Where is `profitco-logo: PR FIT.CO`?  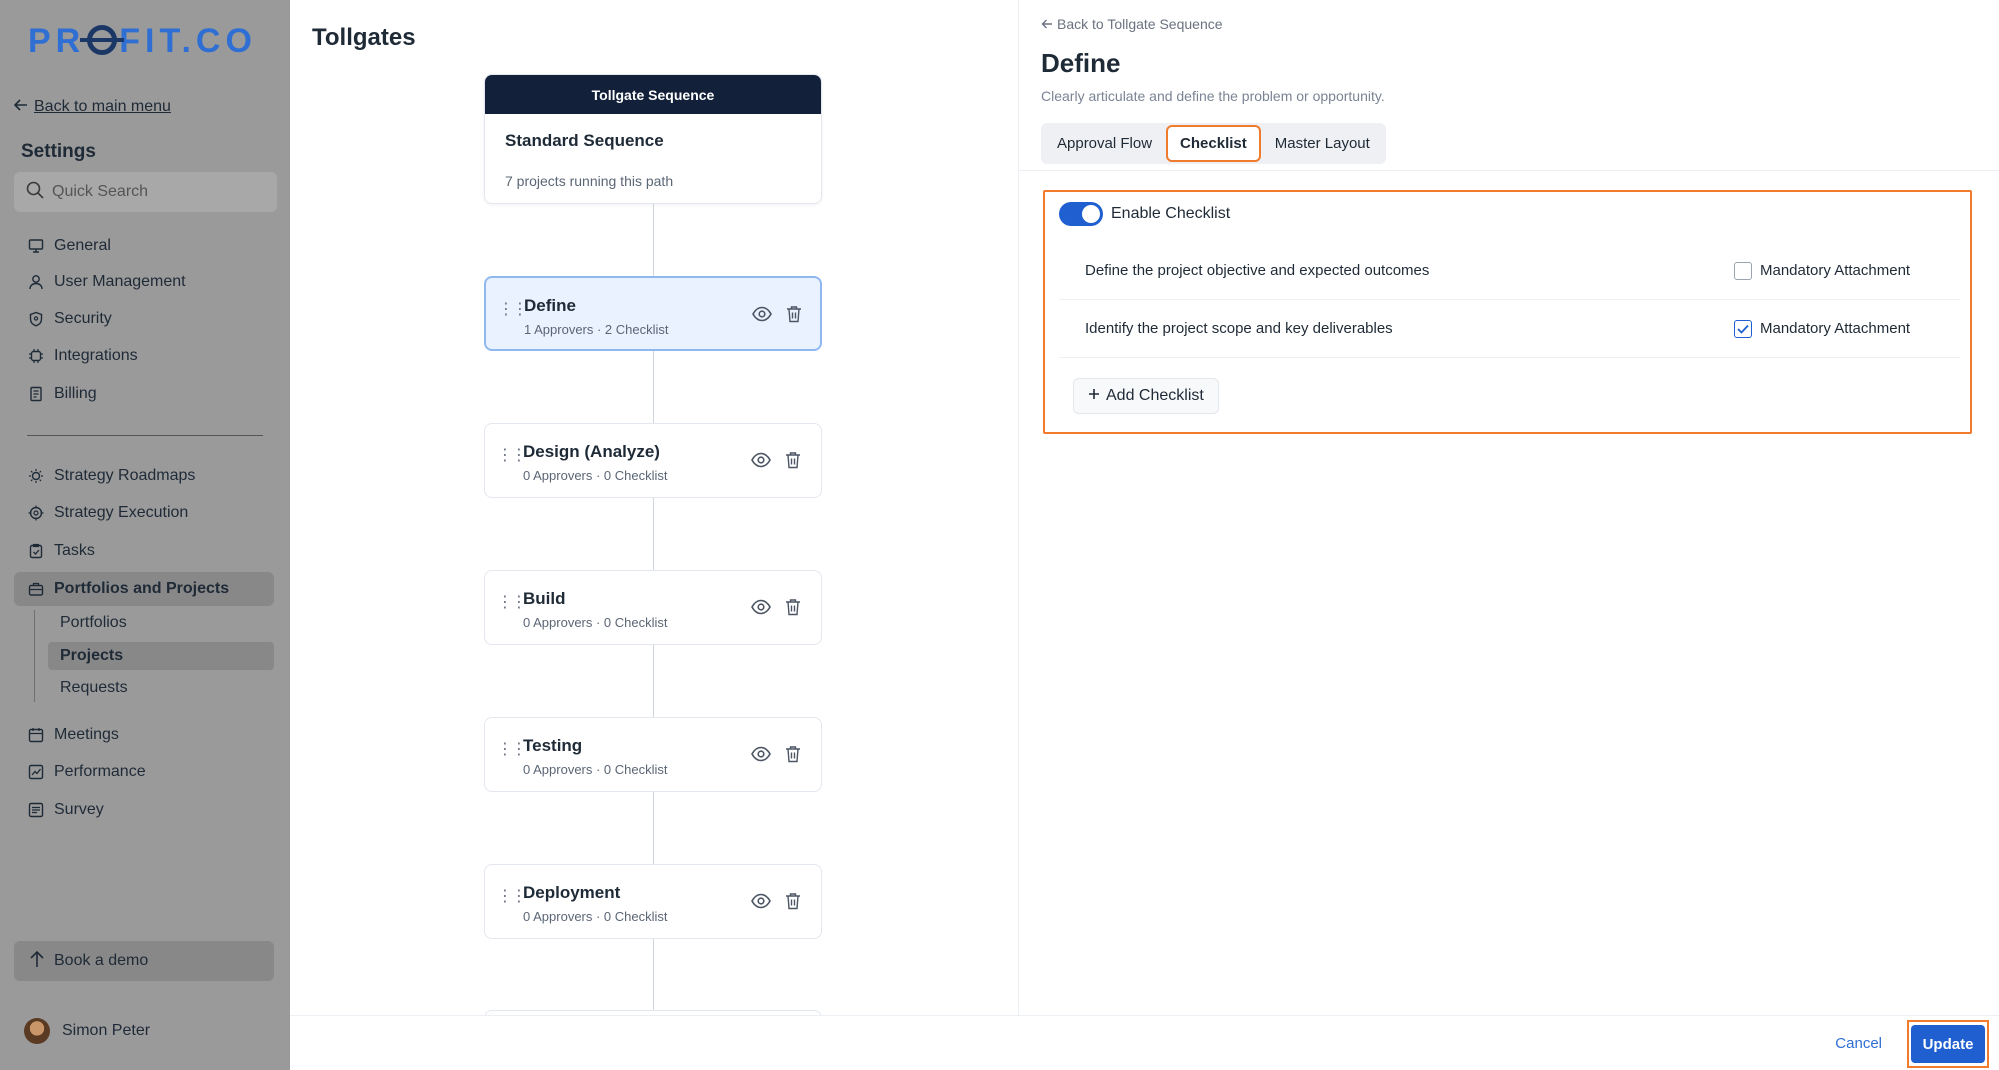 profitco-logo: PR FIT.CO is located at coordinates (142, 41).